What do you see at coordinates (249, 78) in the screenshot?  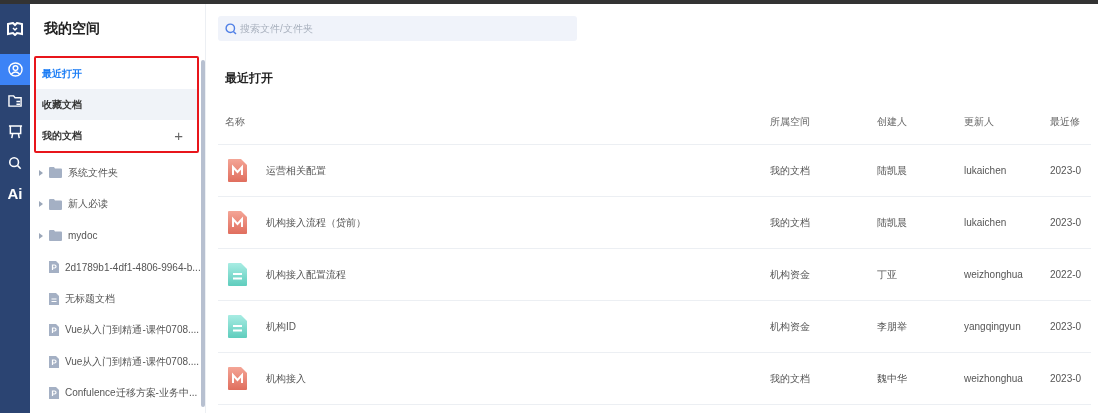 I see `section-title: 最近打开` at bounding box center [249, 78].